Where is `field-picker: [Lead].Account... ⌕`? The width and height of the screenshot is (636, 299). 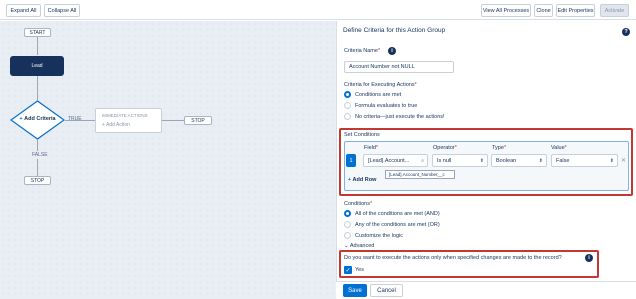 field-picker: [Lead].Account... ⌕ is located at coordinates (395, 160).